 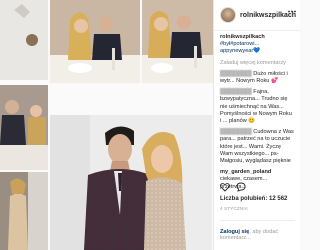 I want to click on likes-count: Liczba polubień: 12 562, so click(x=253, y=199).